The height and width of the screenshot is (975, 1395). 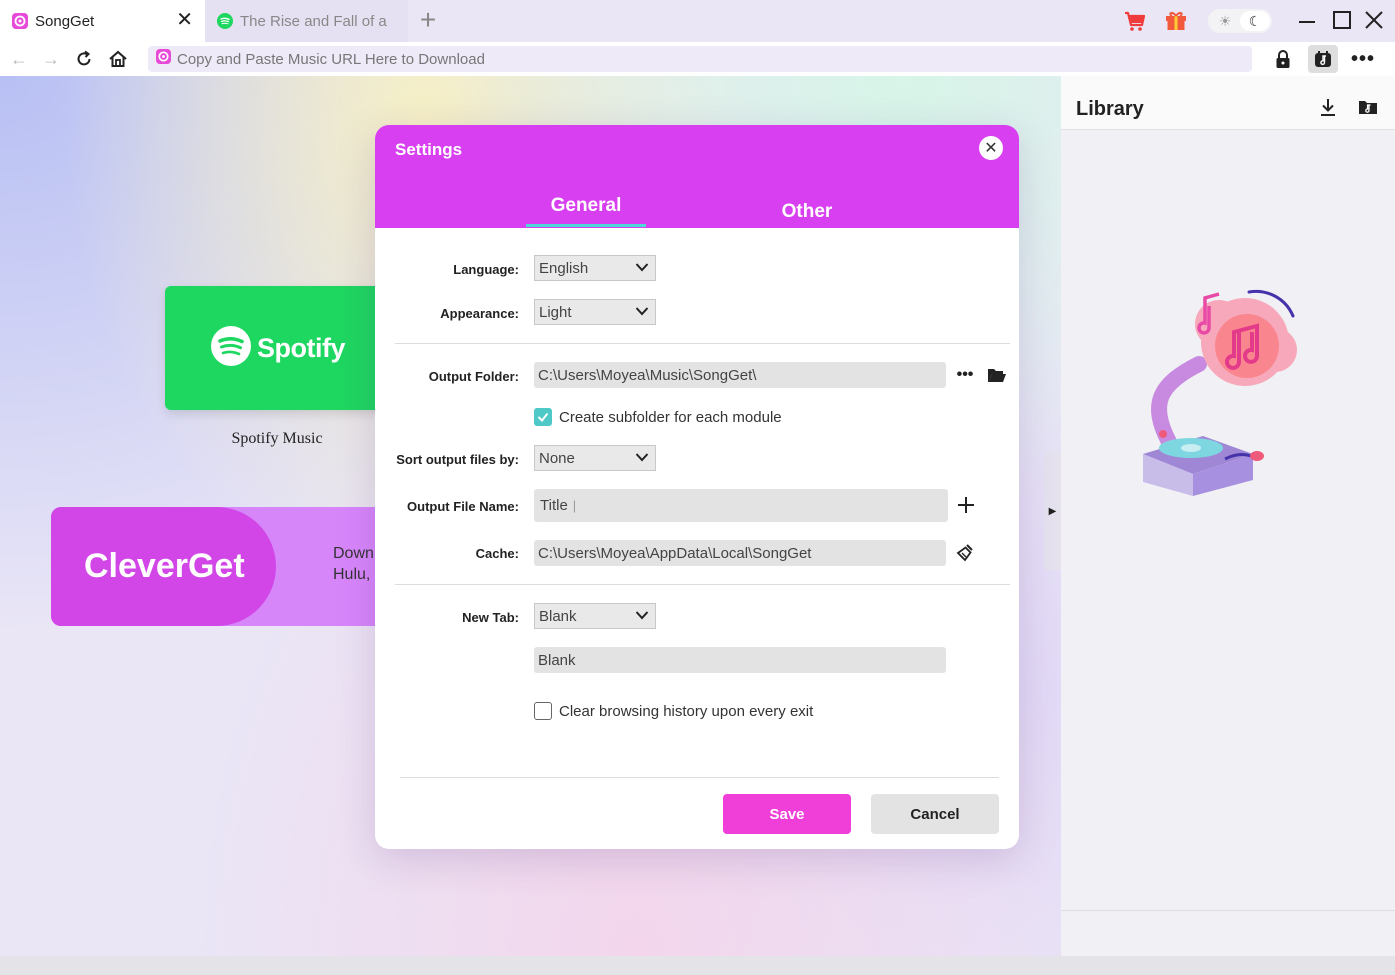 What do you see at coordinates (697, 21) in the screenshot?
I see `tab-bar: SongGet ✕ The Rise and Fall of a + ☀ ☾` at bounding box center [697, 21].